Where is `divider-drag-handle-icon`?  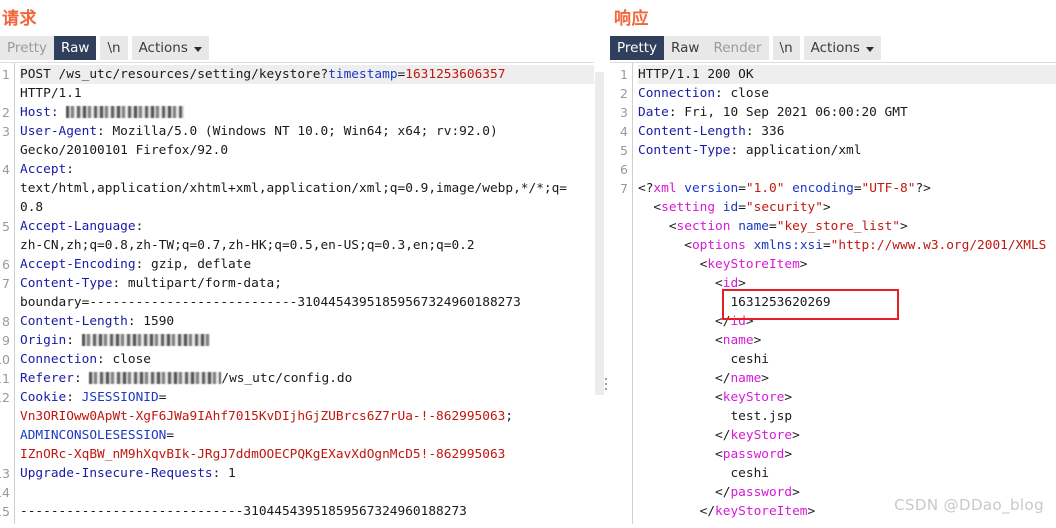
divider-drag-handle-icon is located at coordinates (606, 384).